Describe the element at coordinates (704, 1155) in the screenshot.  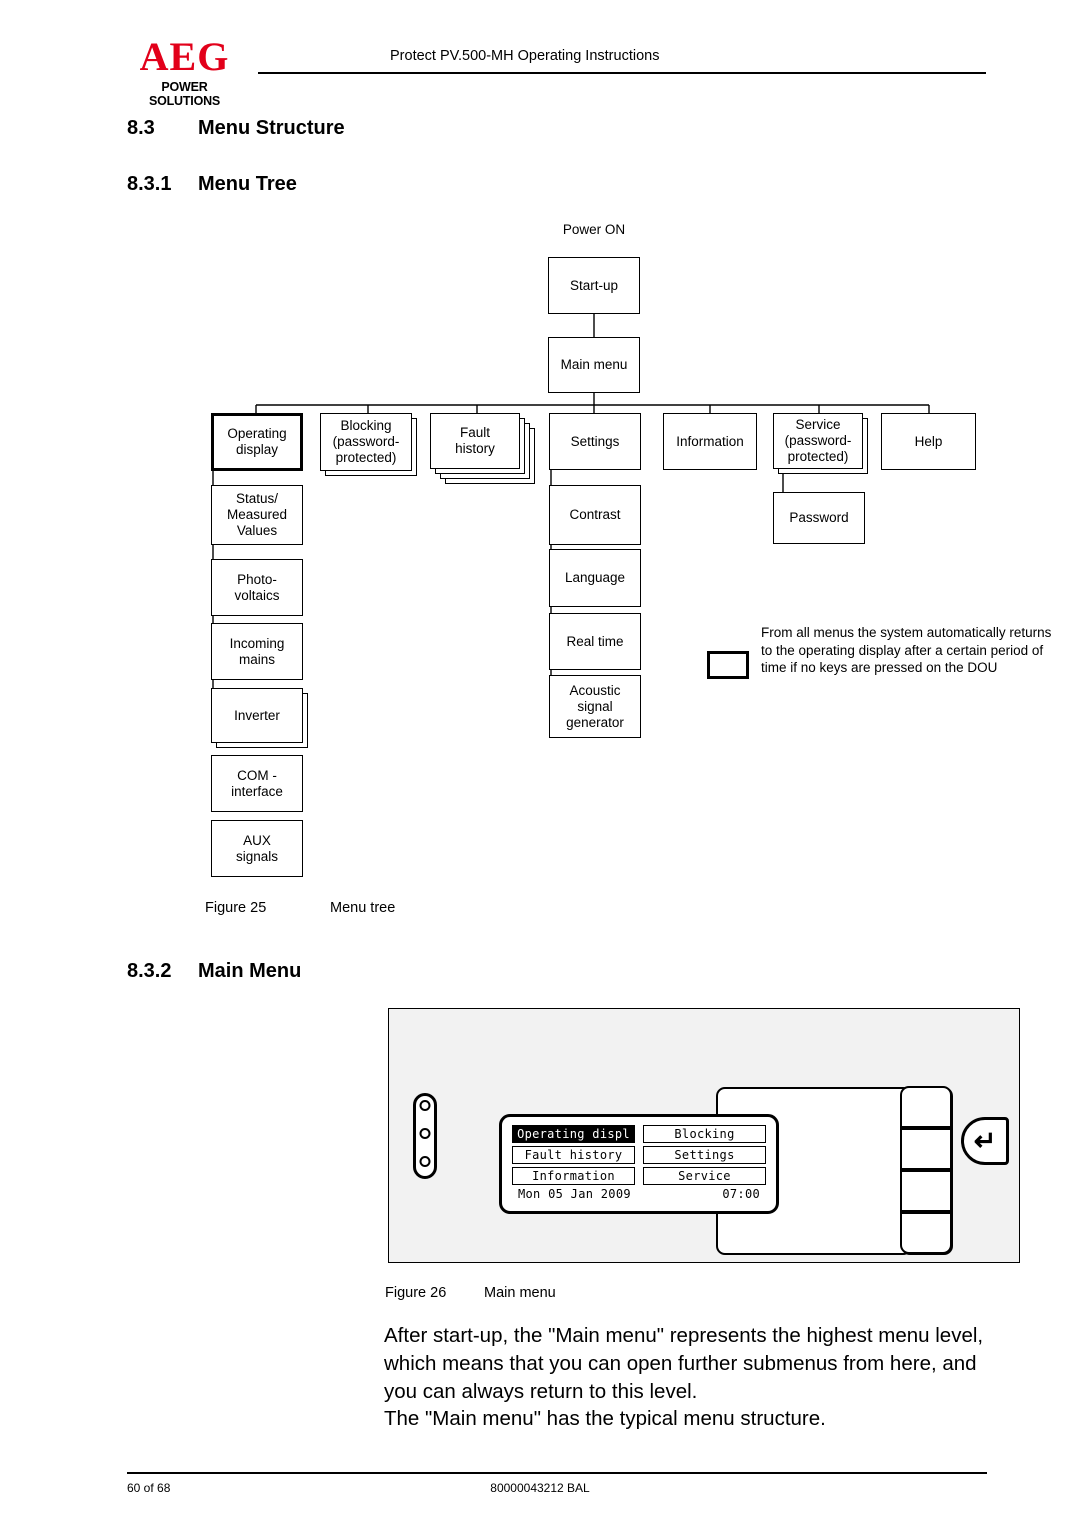
I see `lcd-item-settings: Settings` at that location.